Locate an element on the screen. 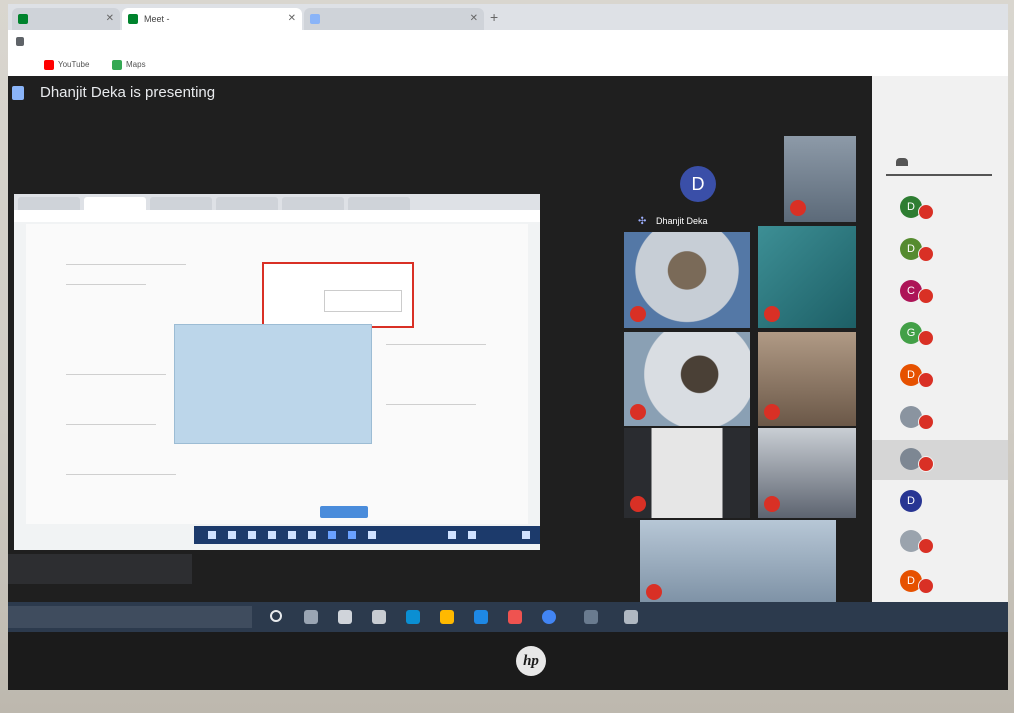 The image size is (1014, 713). taskbar-search-box is located at coordinates (130, 617).